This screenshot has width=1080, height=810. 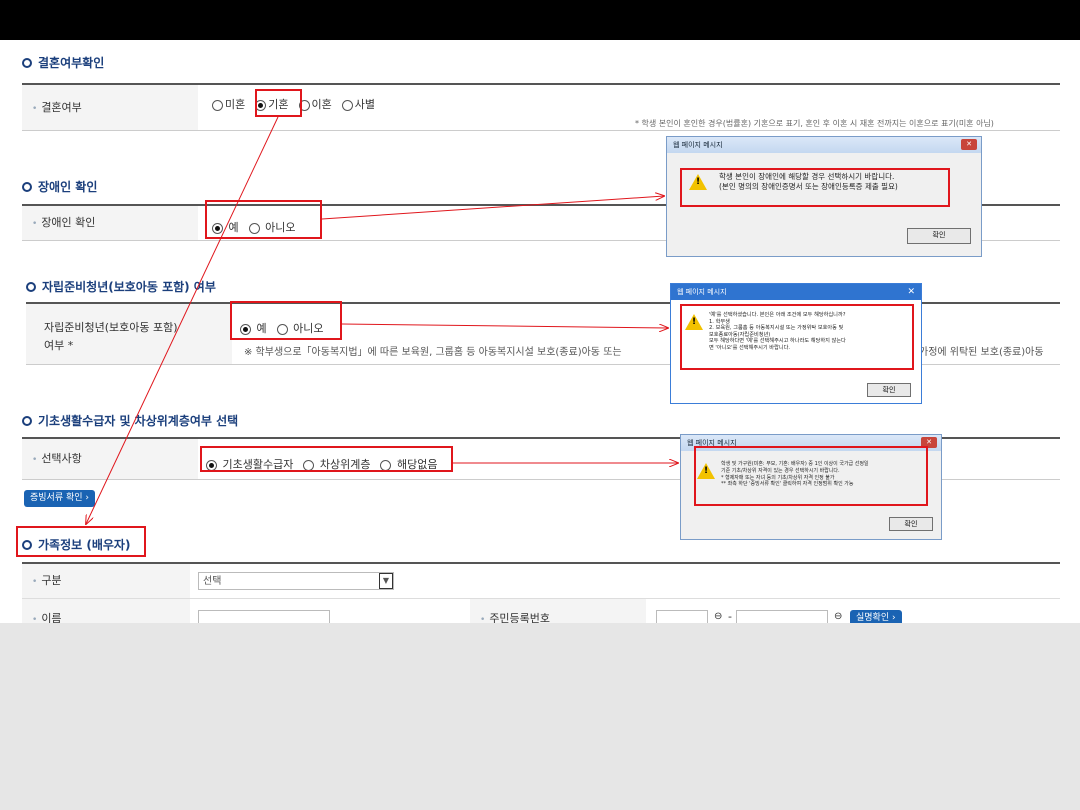 I want to click on arrow-married-to-family, so click(x=182, y=320).